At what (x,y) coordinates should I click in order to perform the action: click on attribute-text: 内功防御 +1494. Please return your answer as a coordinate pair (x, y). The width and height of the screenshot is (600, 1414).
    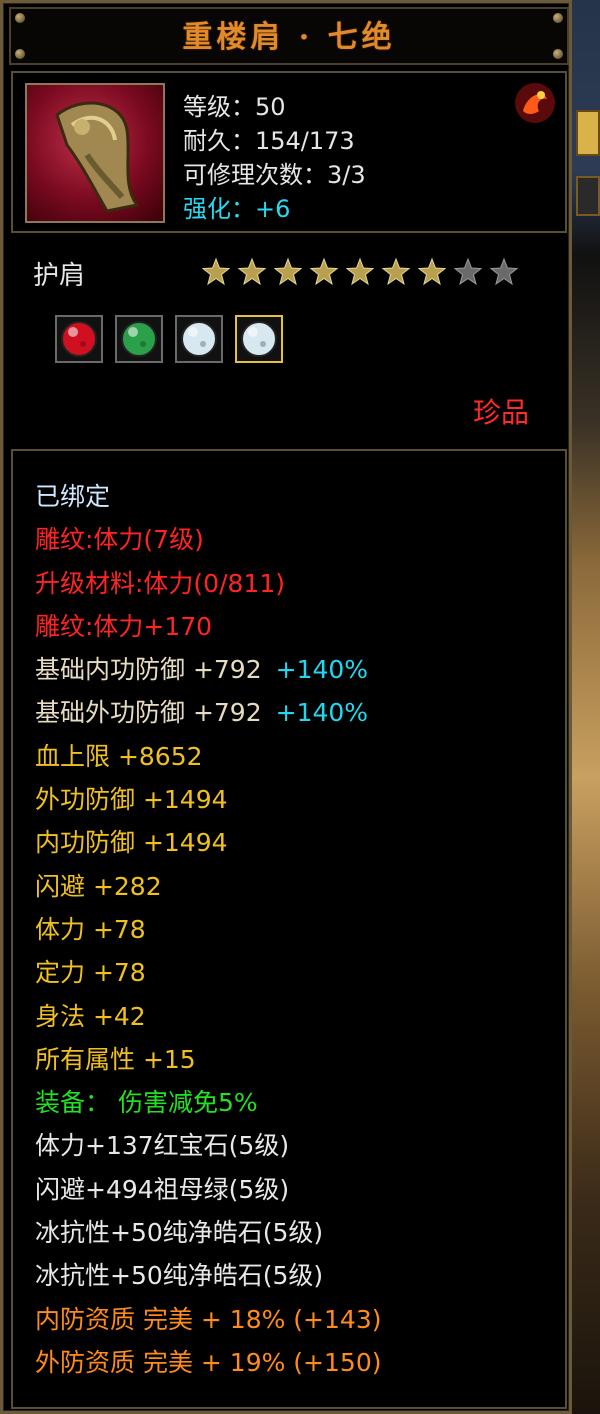
    Looking at the image, I should click on (131, 843).